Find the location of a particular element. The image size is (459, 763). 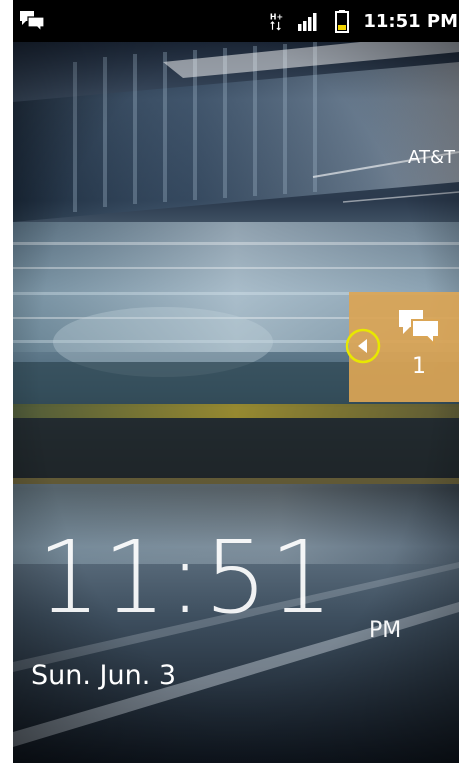

lockscreen-date: Sun. Jun. 3 is located at coordinates (104, 675).